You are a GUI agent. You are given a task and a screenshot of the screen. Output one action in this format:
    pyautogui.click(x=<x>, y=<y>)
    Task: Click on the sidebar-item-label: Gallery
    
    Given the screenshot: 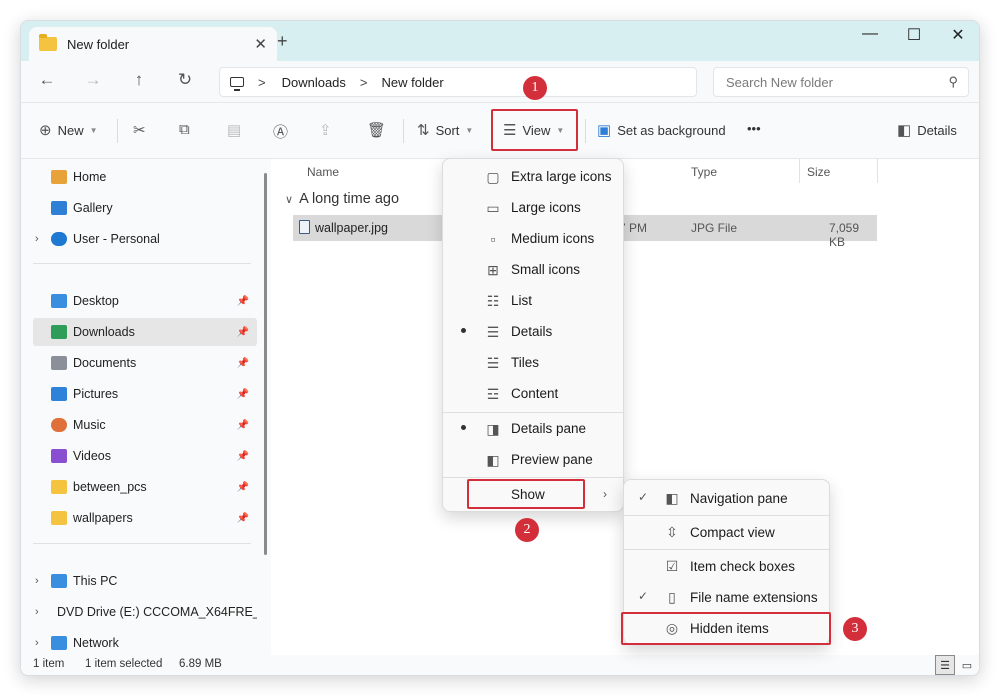 What is the action you would take?
    pyautogui.click(x=93, y=208)
    